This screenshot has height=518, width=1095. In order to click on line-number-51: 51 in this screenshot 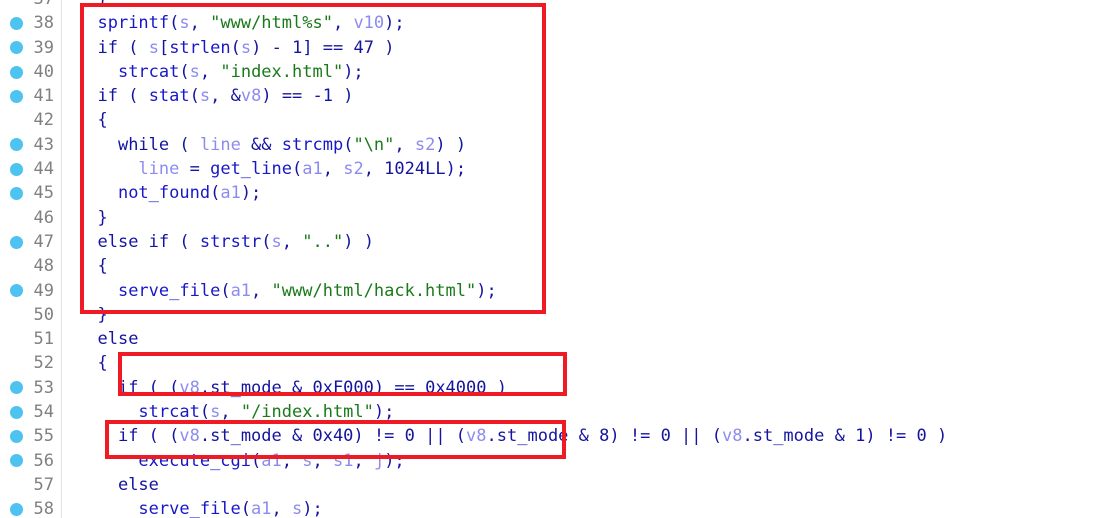, I will do `click(30, 339)`.